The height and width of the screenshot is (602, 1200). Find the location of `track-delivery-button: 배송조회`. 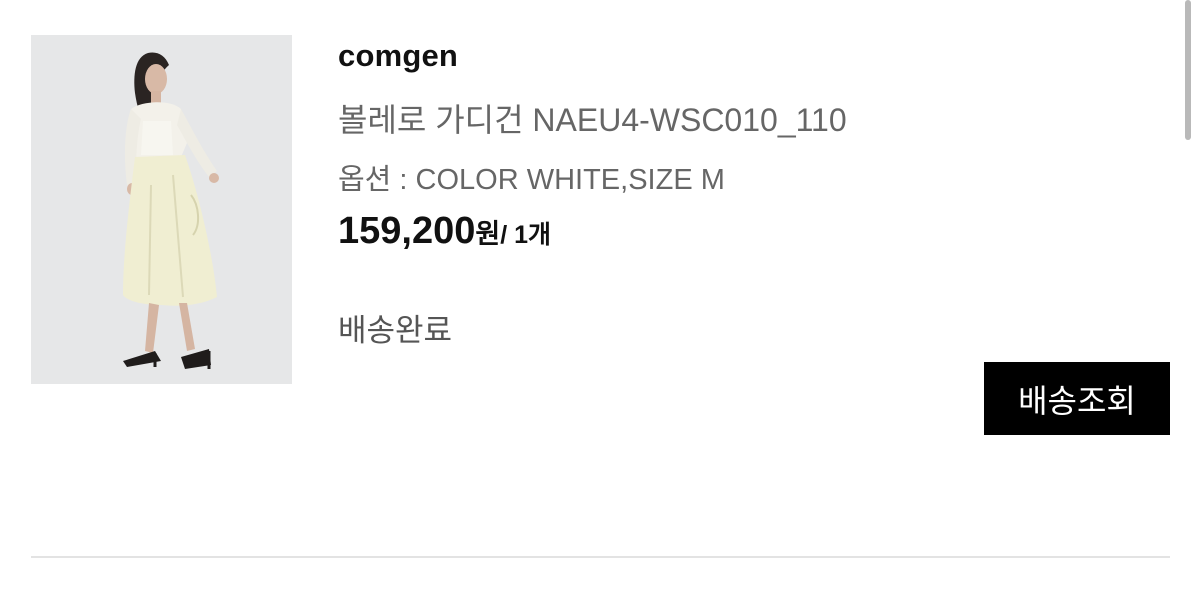

track-delivery-button: 배송조회 is located at coordinates (1077, 398).